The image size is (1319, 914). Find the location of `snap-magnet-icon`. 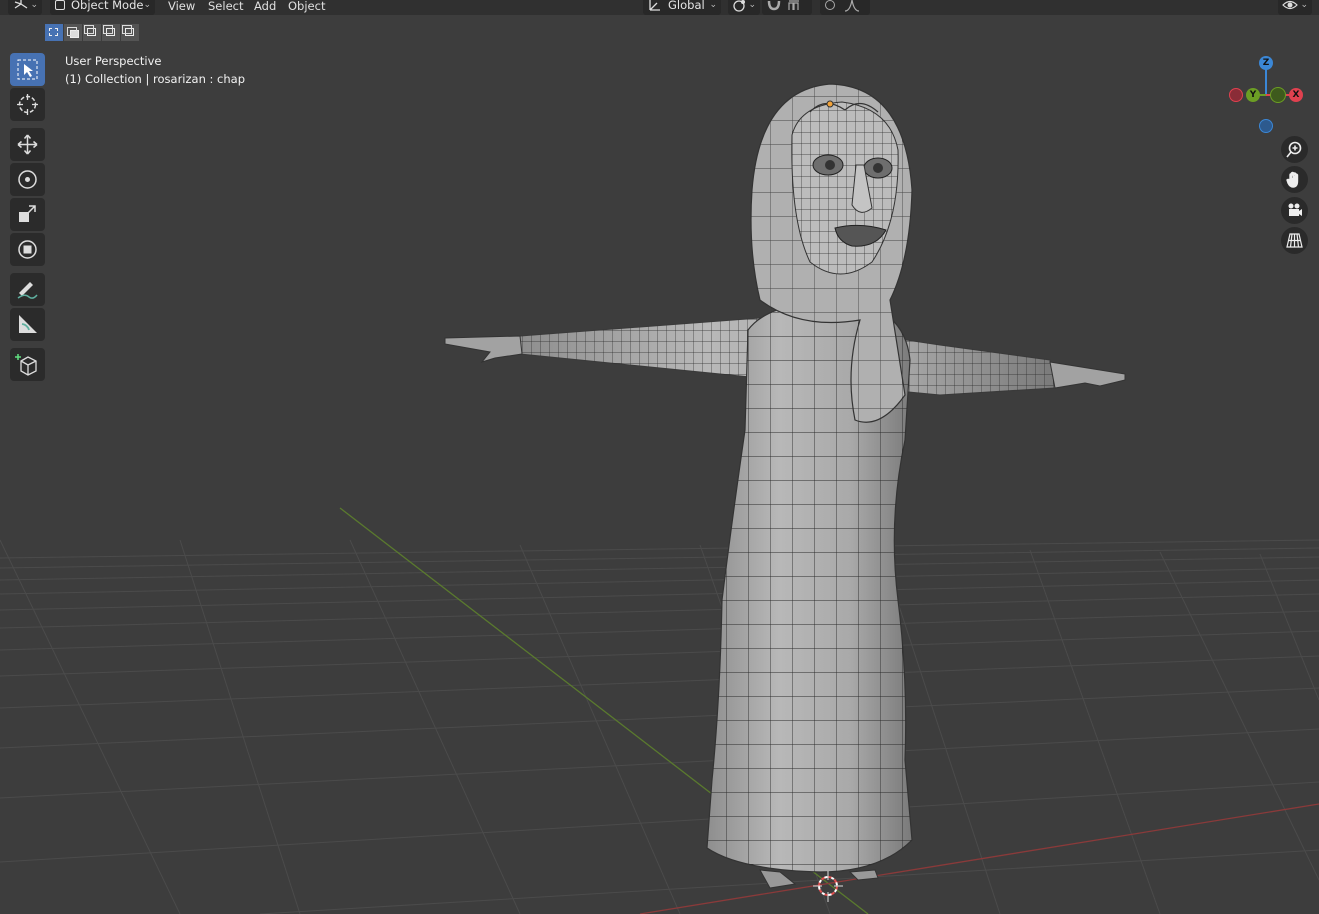

snap-magnet-icon is located at coordinates (774, 8).